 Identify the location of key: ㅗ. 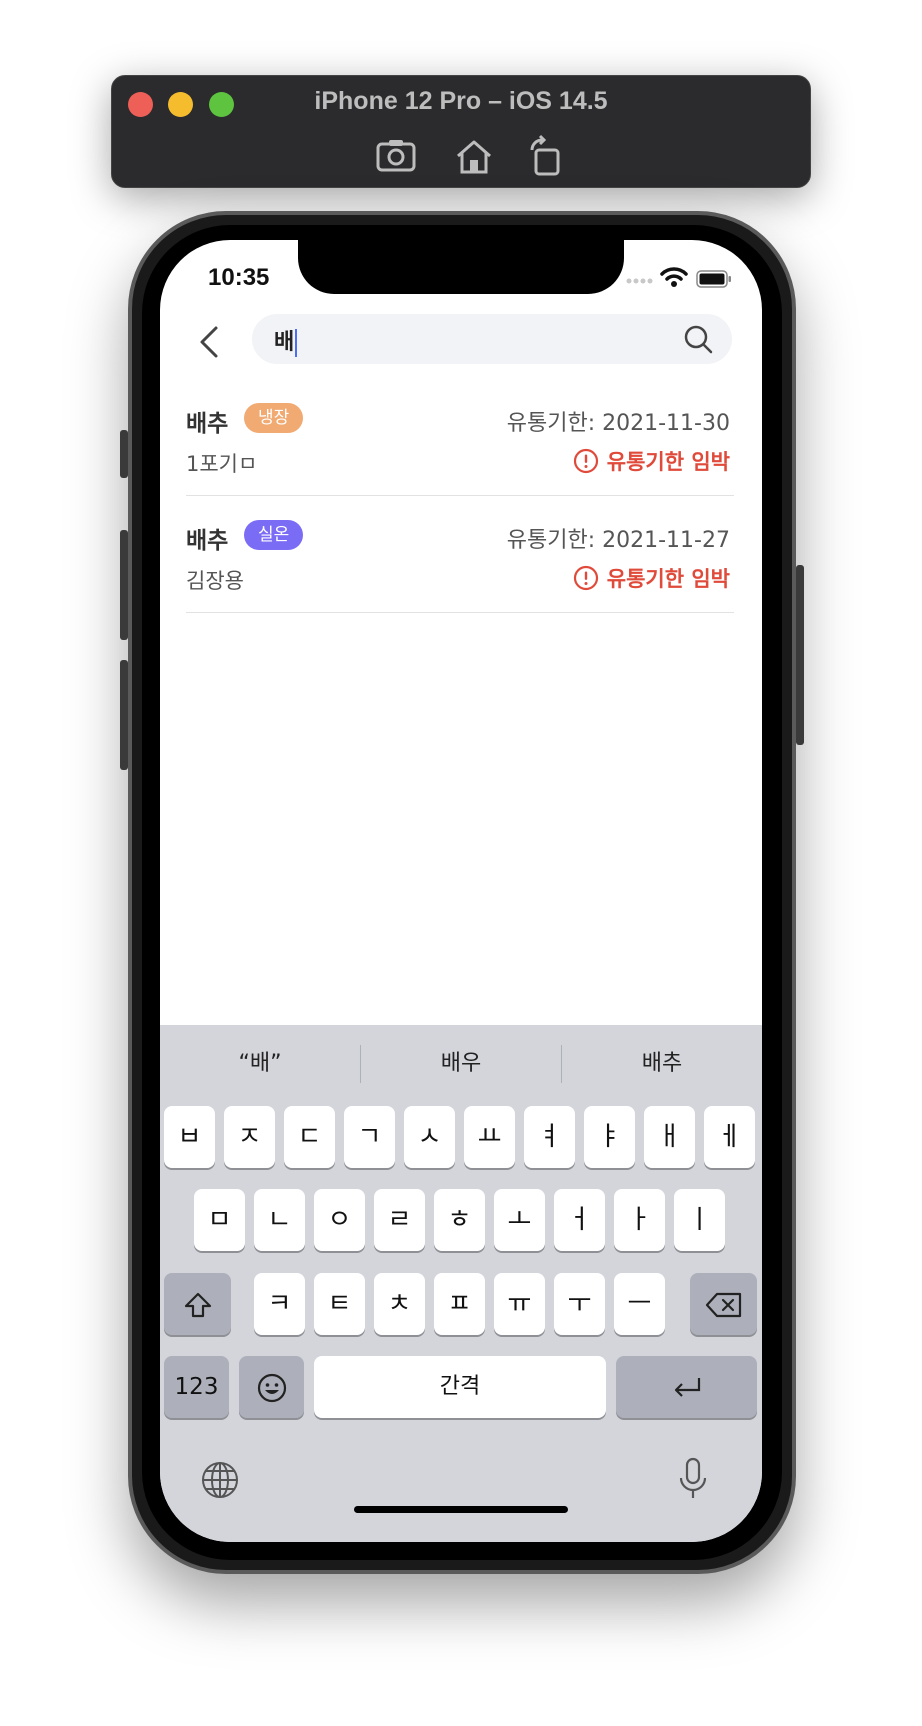
(519, 1220).